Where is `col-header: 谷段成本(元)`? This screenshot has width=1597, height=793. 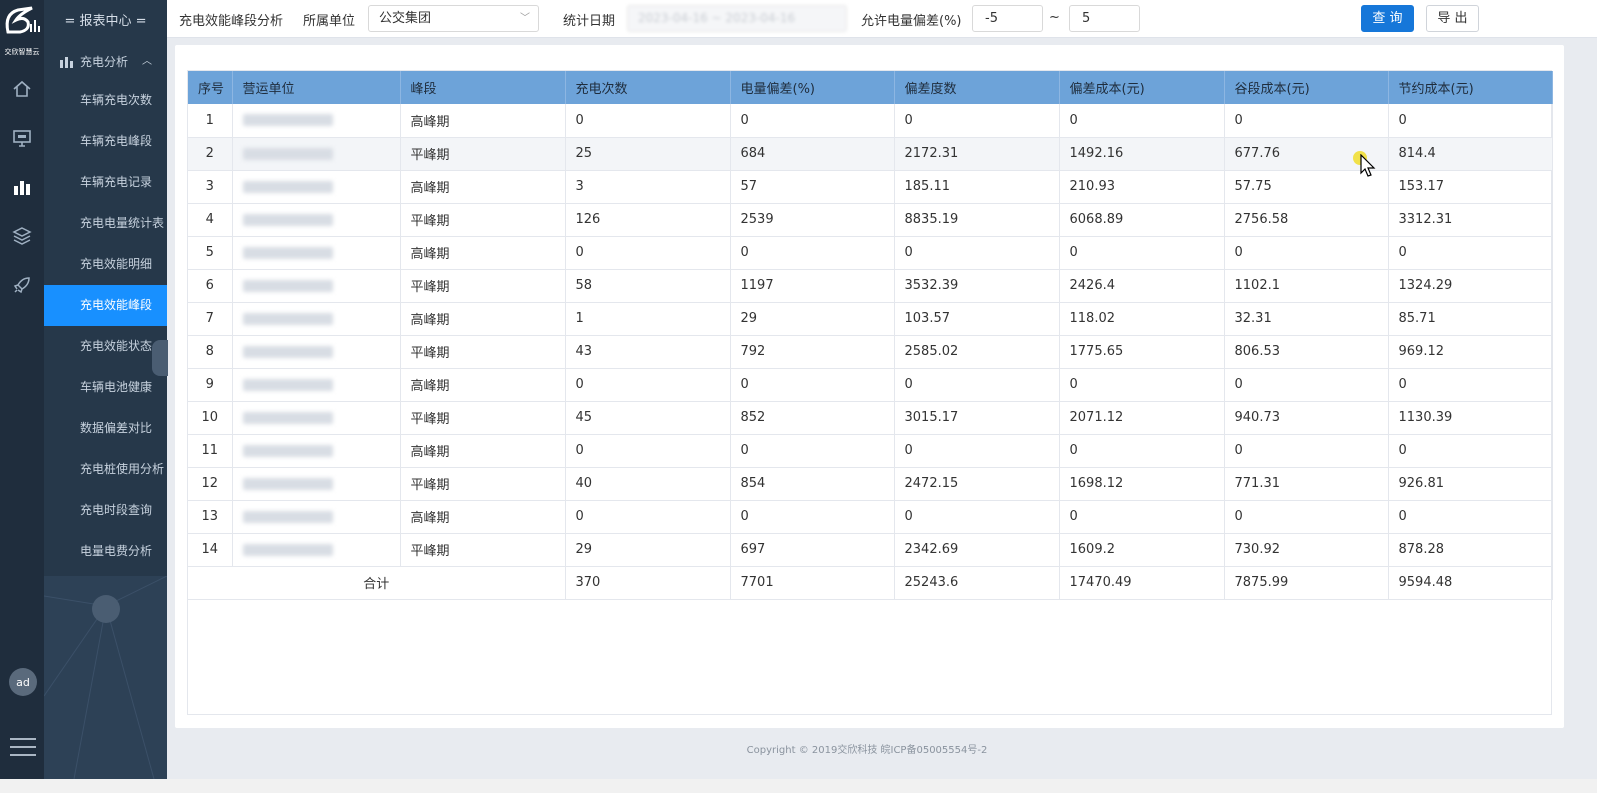 col-header: 谷段成本(元) is located at coordinates (1306, 87).